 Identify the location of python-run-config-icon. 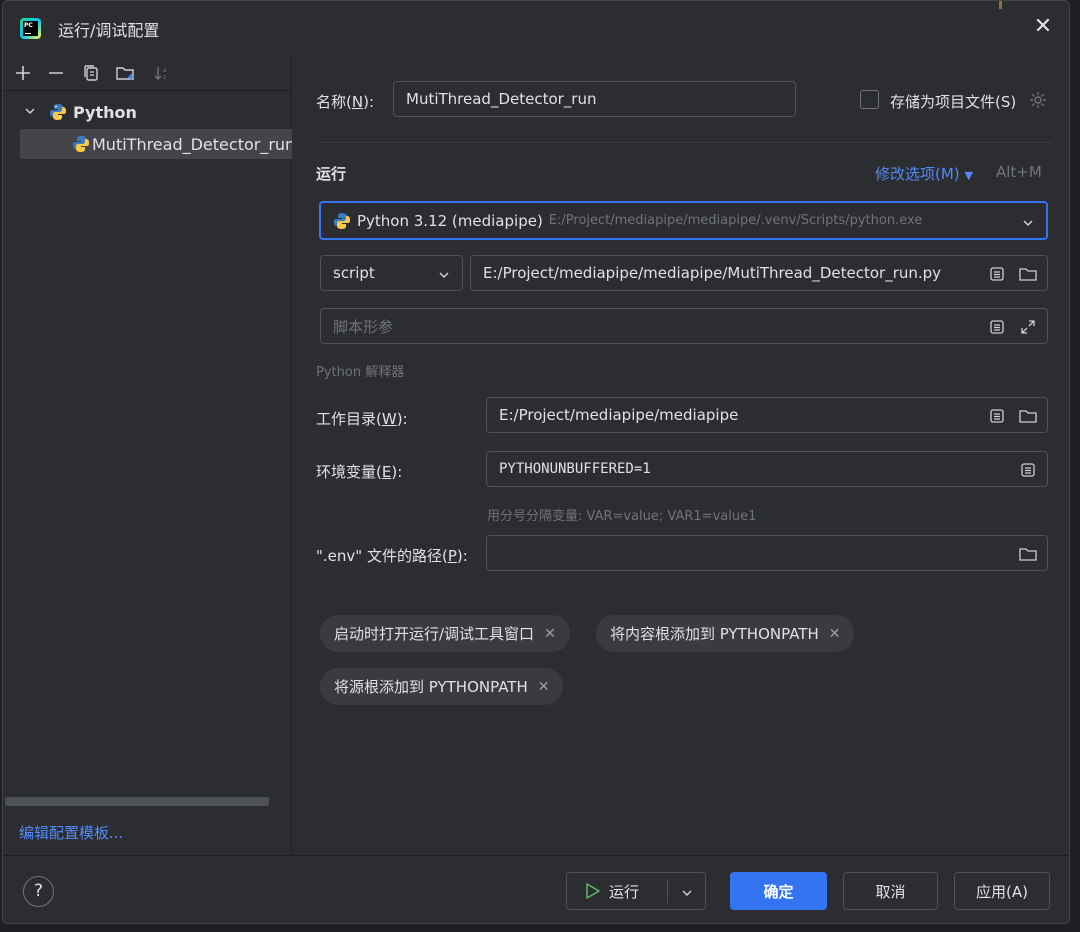
(81, 144).